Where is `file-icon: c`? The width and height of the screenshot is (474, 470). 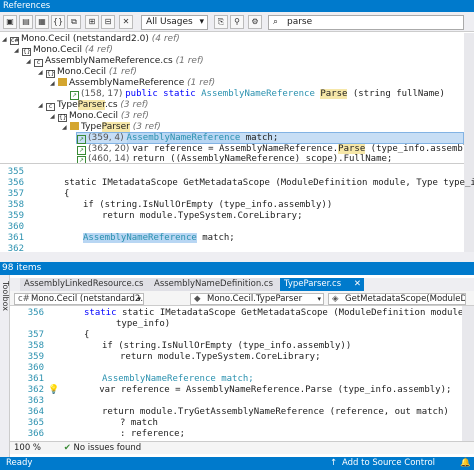
file-icon: c is located at coordinates (38, 63).